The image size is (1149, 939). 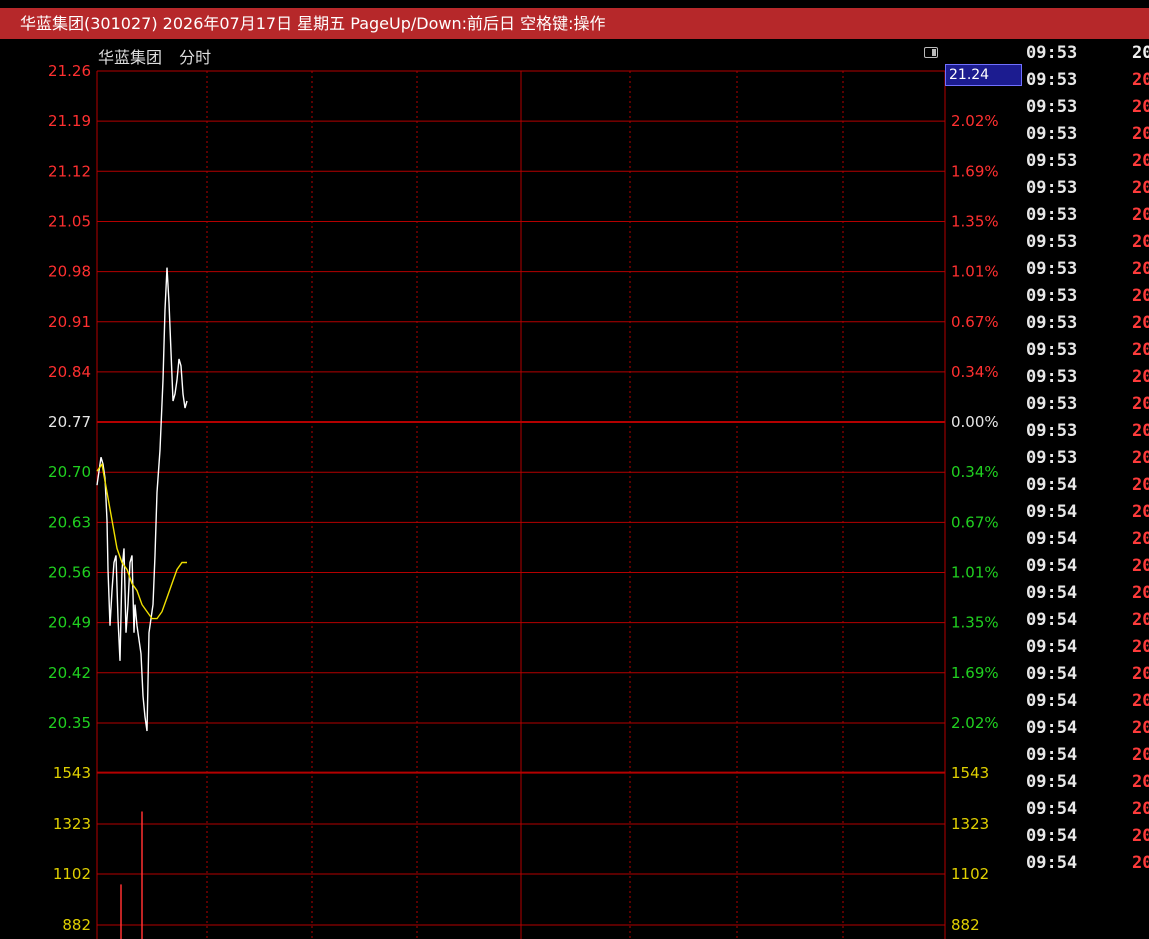 I want to click on stock-name: 华蓝集团, so click(x=130, y=57).